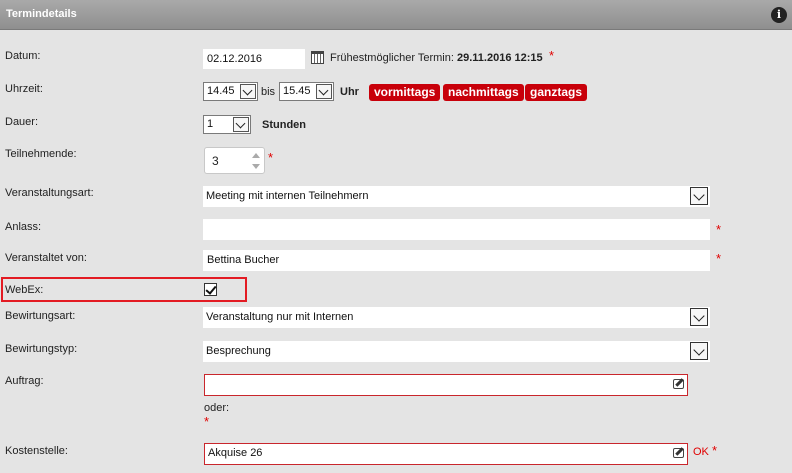 The height and width of the screenshot is (473, 792). What do you see at coordinates (227, 124) in the screenshot?
I see `dauer-select: 1` at bounding box center [227, 124].